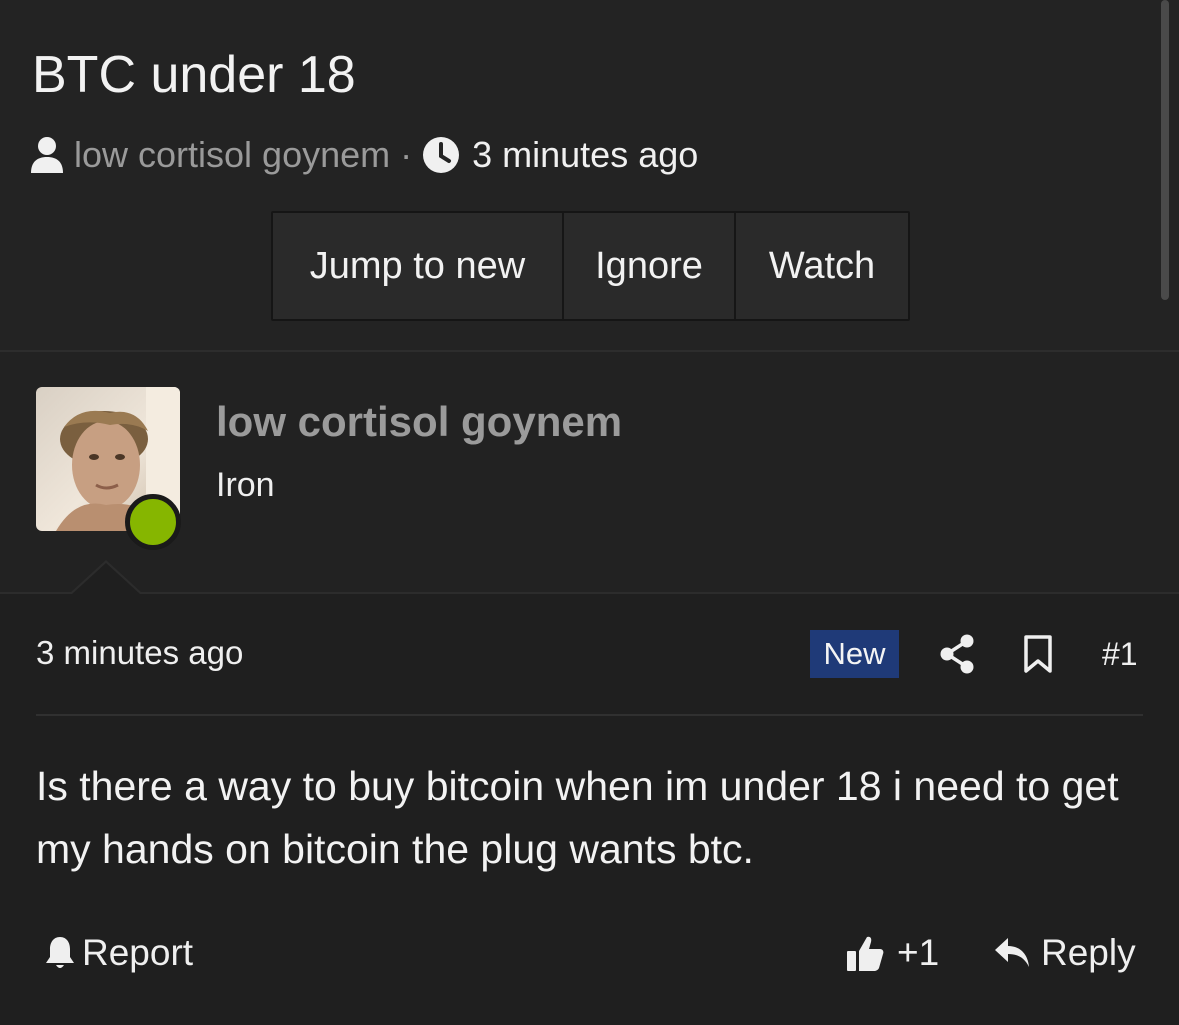  What do you see at coordinates (47, 155) in the screenshot?
I see `user-icon` at bounding box center [47, 155].